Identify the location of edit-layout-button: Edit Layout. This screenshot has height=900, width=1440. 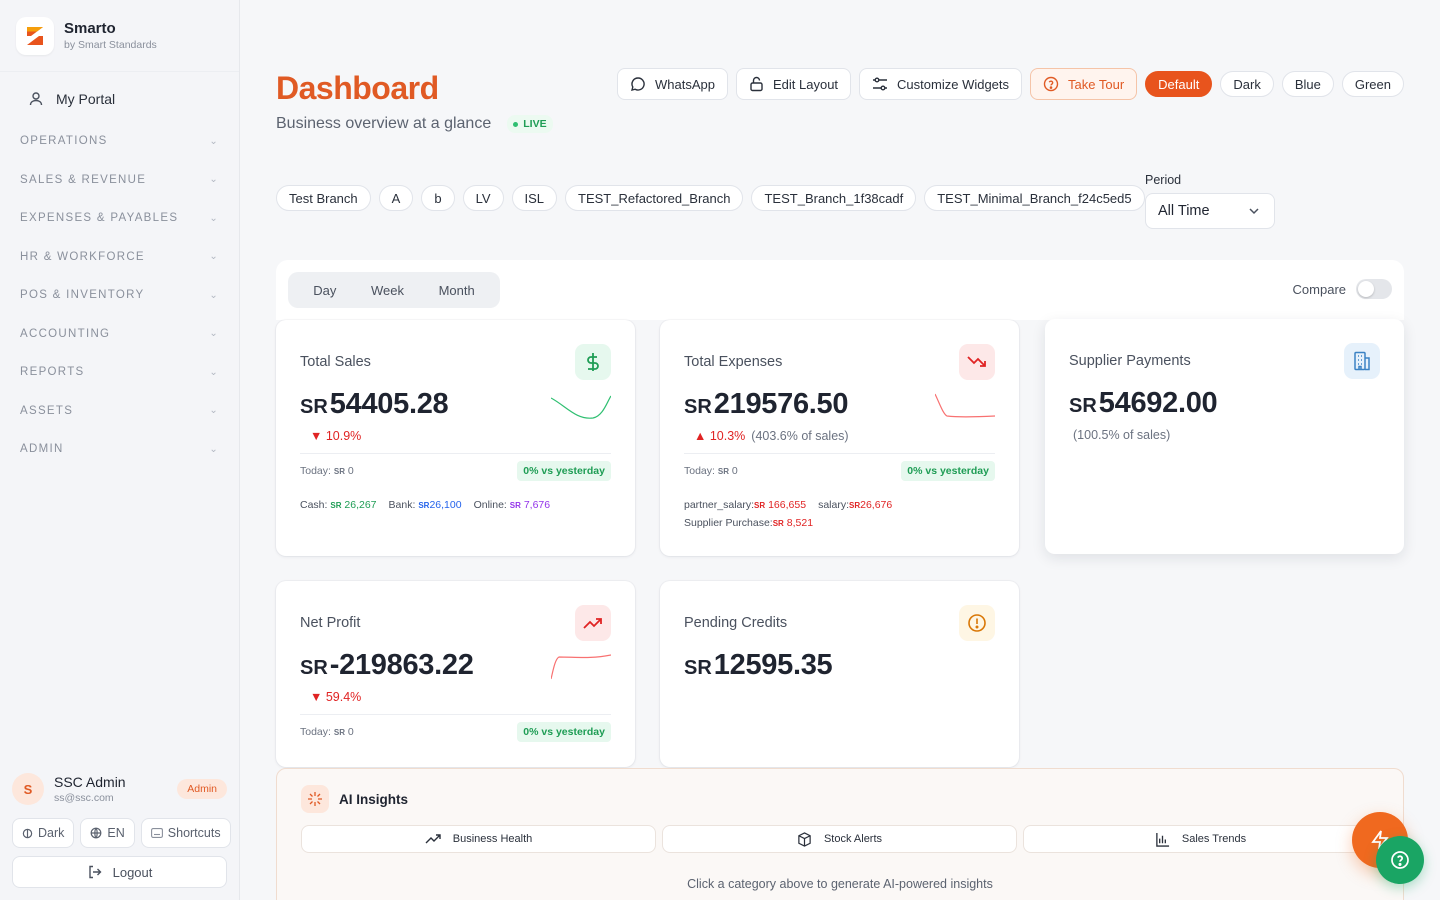
(794, 84).